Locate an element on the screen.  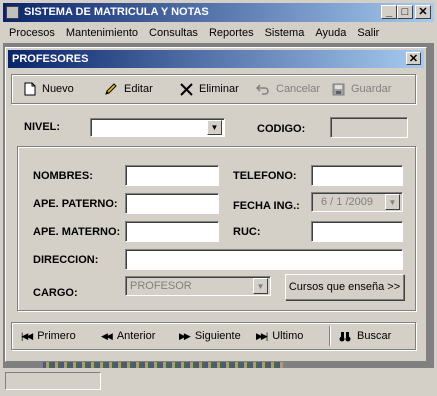
menu-salir: Salir is located at coordinates (368, 33).